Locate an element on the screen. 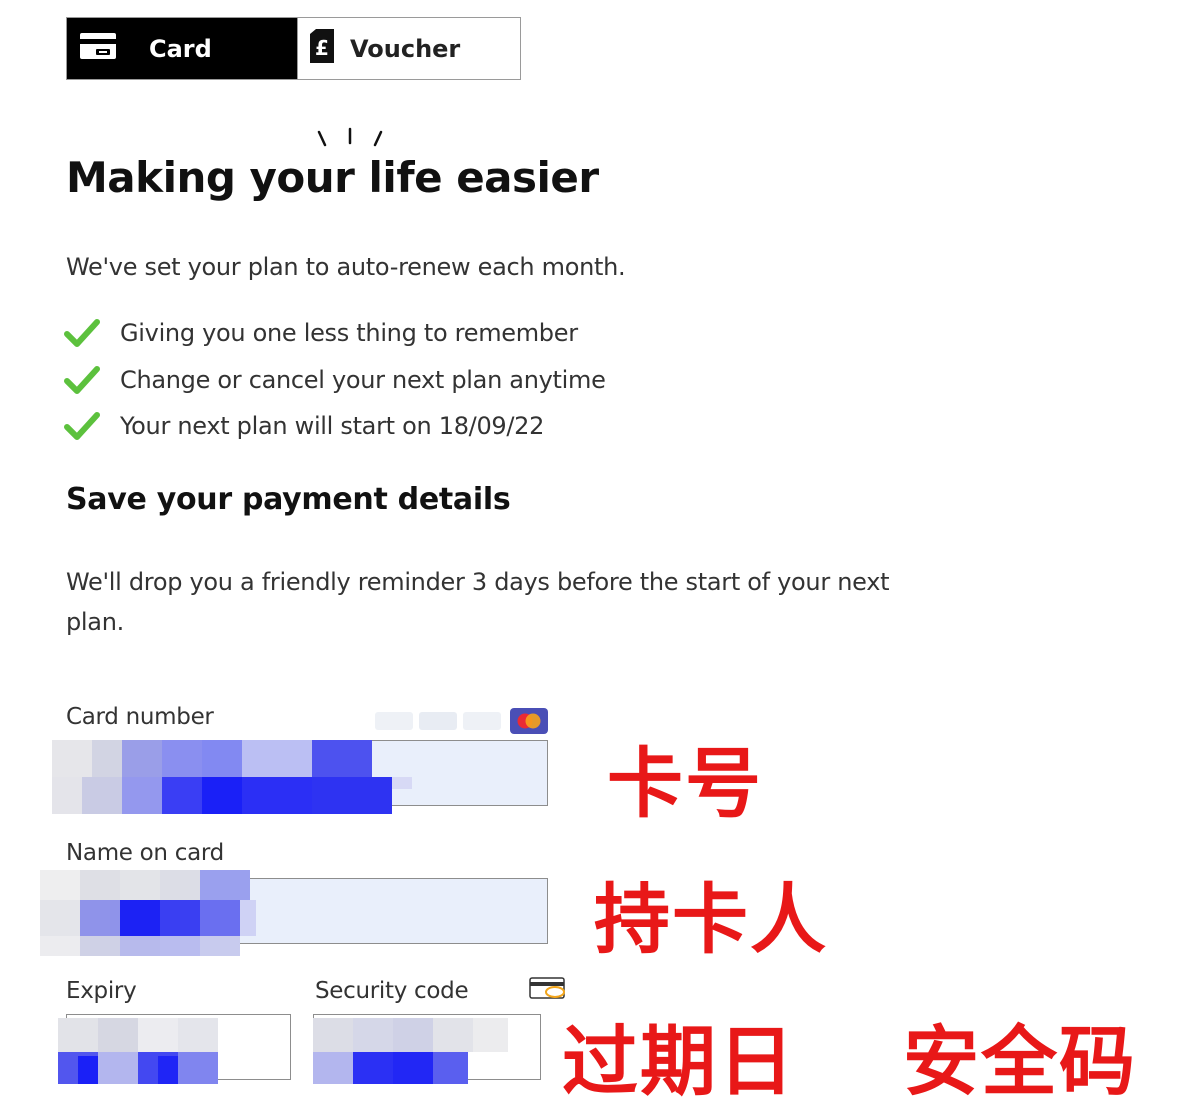 The height and width of the screenshot is (1110, 1200). list-item: Giving you one less thing to remember is located at coordinates (335, 333).